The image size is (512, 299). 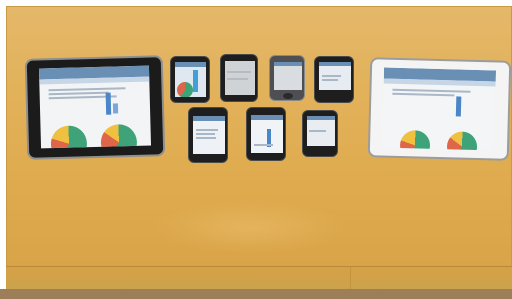 What do you see at coordinates (250, 227) in the screenshot?
I see `light-reflection` at bounding box center [250, 227].